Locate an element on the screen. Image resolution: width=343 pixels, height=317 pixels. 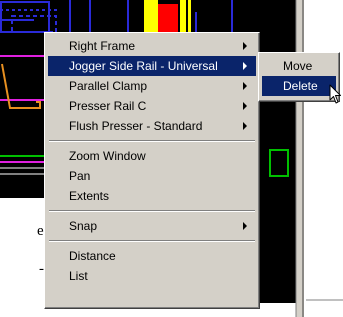
submenu-item-label: Move is located at coordinates (298, 66).